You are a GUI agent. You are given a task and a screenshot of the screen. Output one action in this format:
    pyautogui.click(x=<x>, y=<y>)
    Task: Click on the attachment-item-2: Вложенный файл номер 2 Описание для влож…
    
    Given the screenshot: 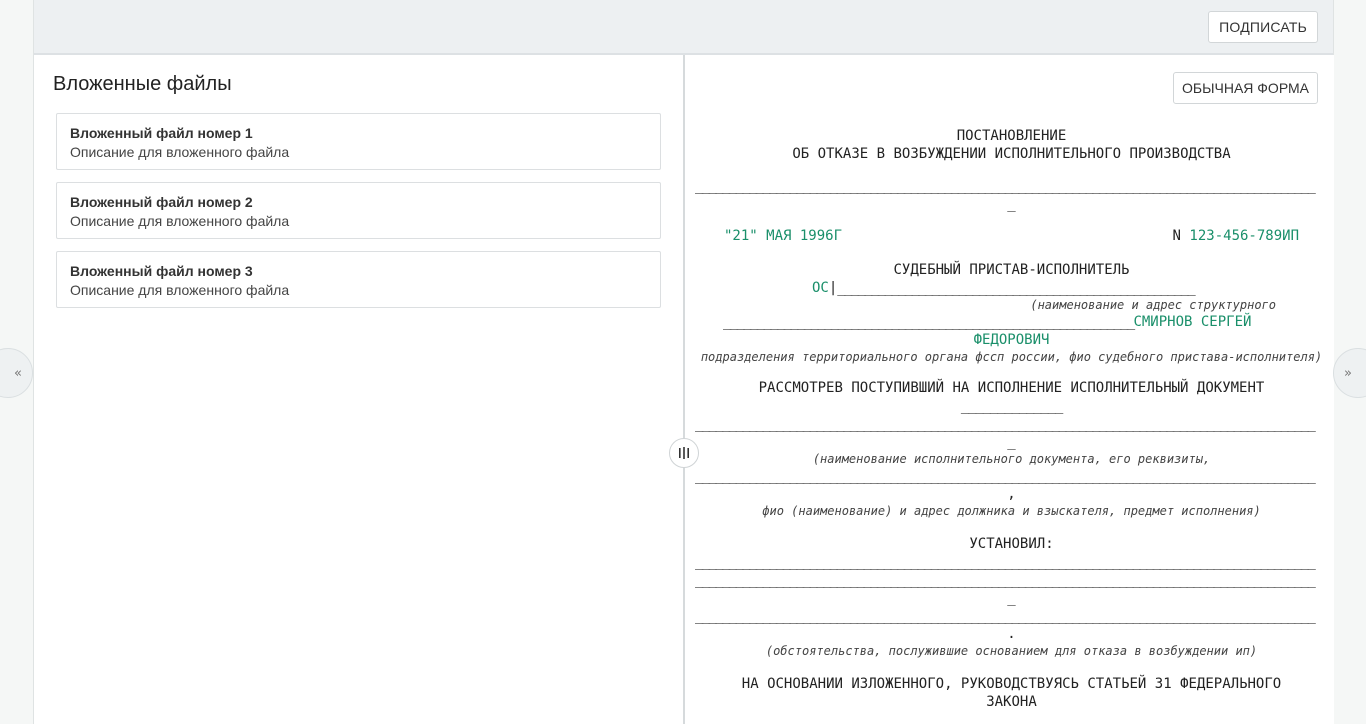 What is the action you would take?
    pyautogui.click(x=358, y=210)
    